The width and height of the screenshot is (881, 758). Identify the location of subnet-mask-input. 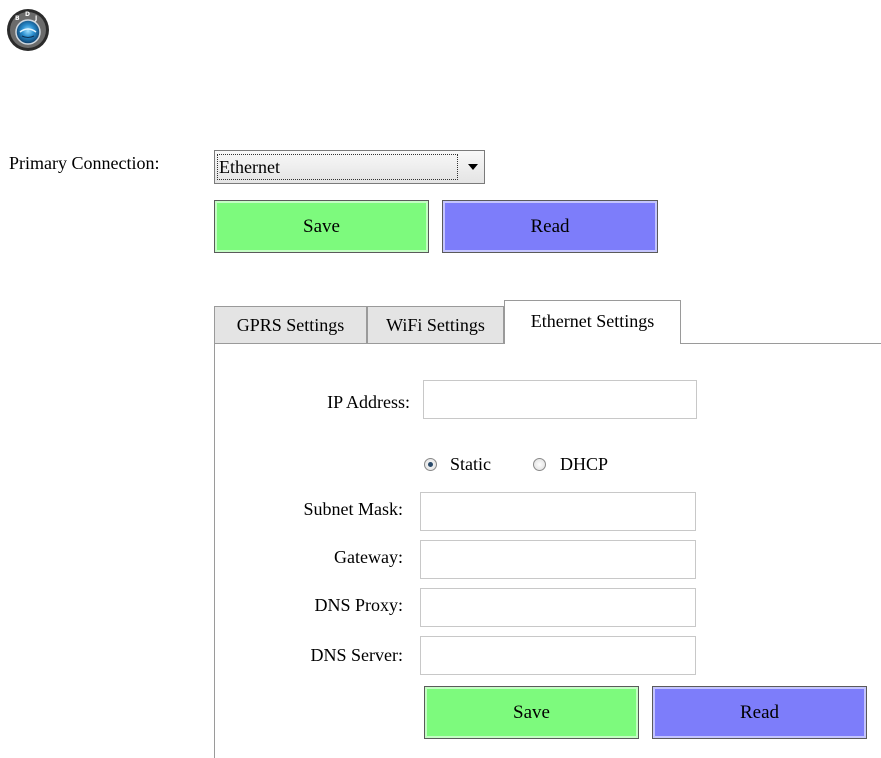
(558, 511).